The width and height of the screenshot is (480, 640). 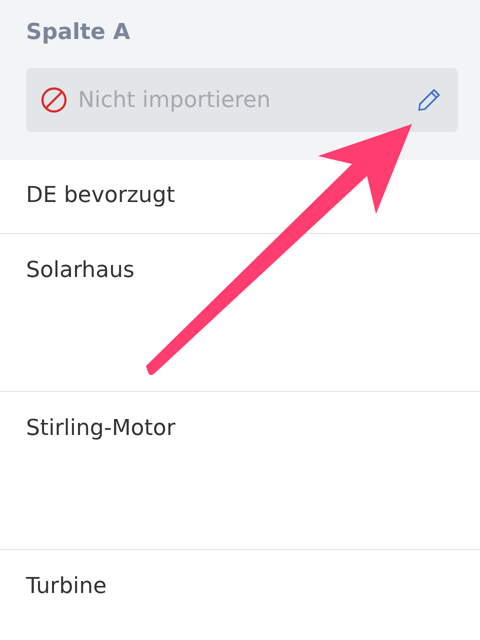 What do you see at coordinates (54, 100) in the screenshot?
I see `blocked-icon` at bounding box center [54, 100].